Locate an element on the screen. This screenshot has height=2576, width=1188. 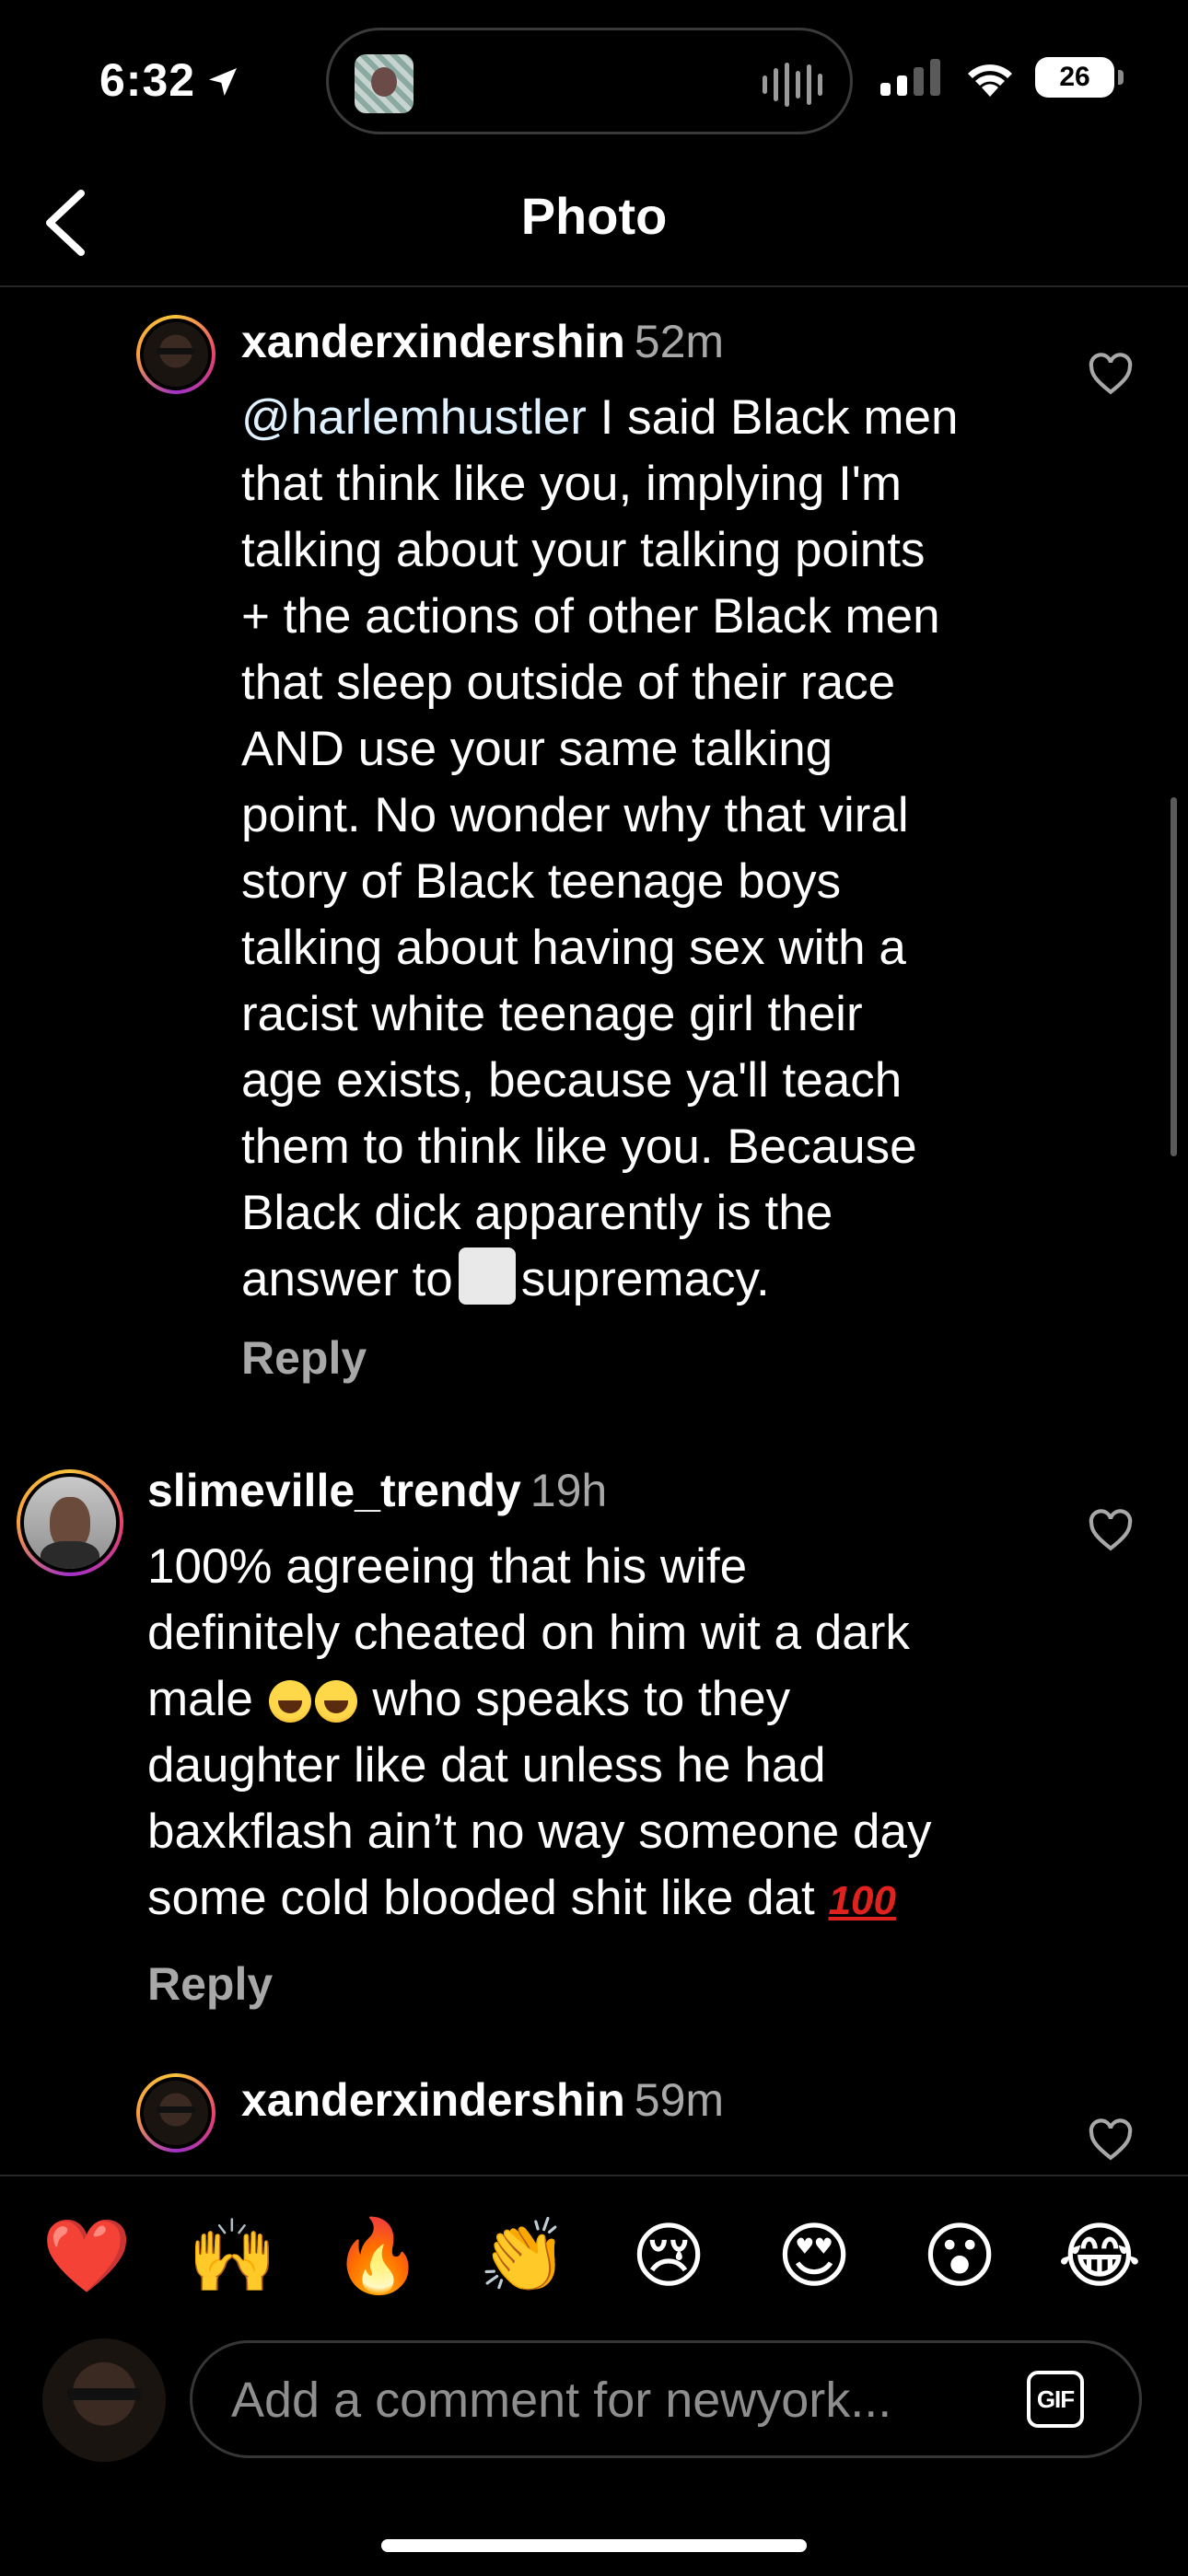
status-time-label: 6:32 is located at coordinates (147, 80).